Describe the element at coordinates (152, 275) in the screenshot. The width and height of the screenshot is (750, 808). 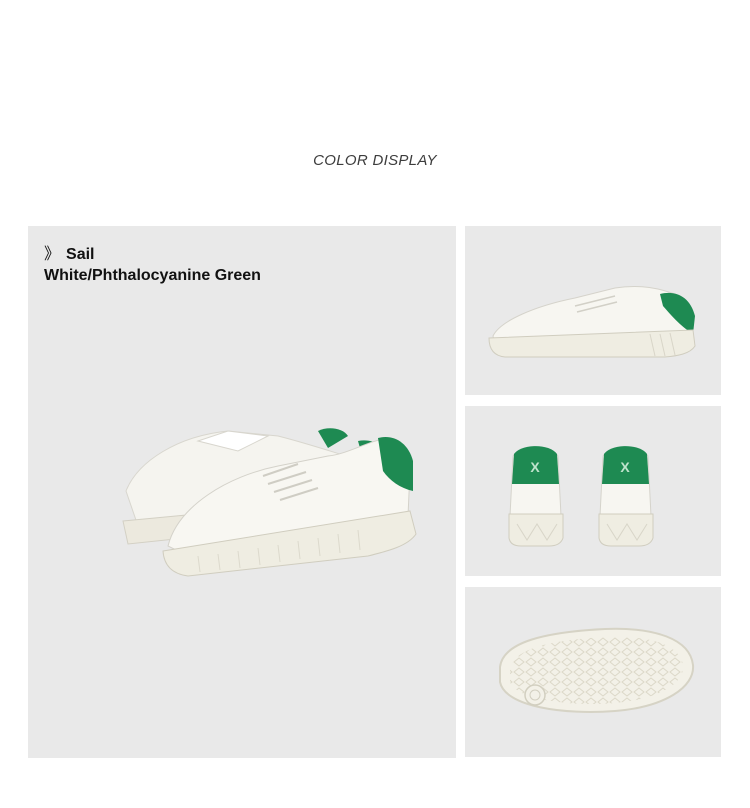
I see `colorway-description: White/Phthalocyanine Green` at that location.